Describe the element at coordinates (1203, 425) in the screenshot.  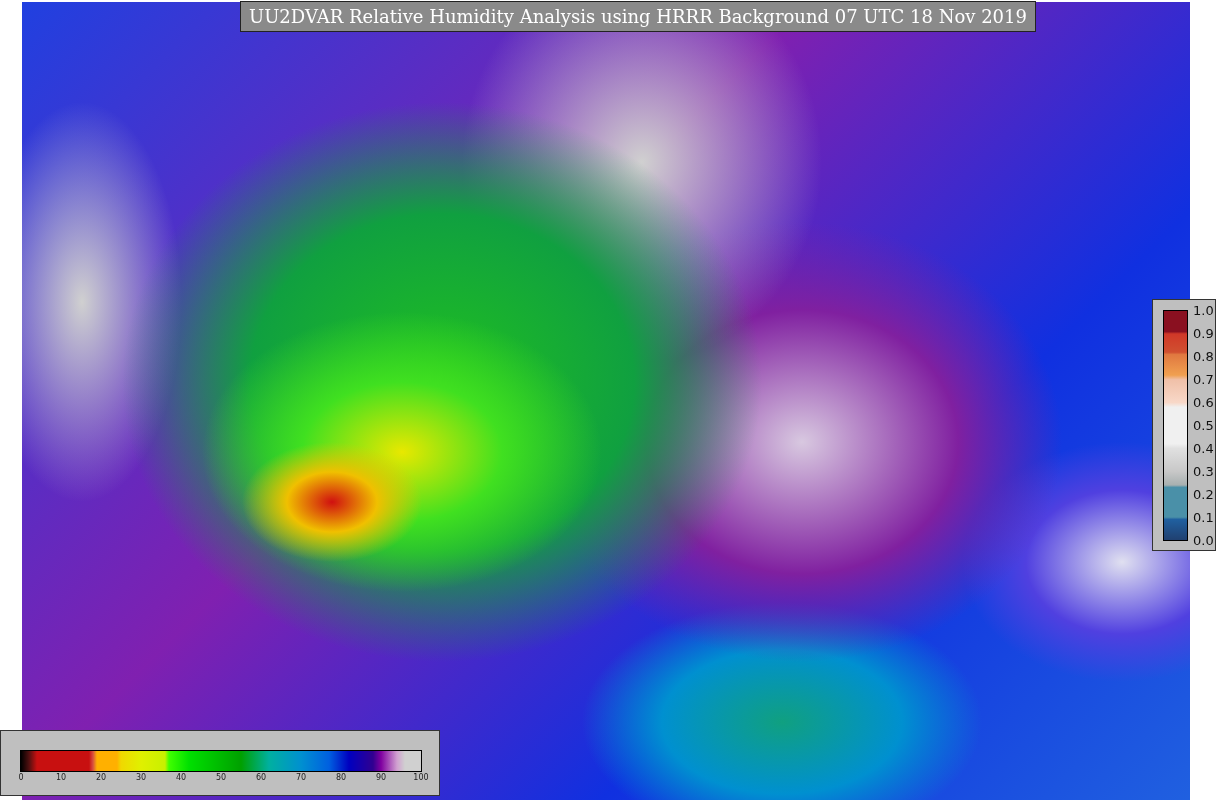
I see `colorbar-tick-label: 0.5` at that location.